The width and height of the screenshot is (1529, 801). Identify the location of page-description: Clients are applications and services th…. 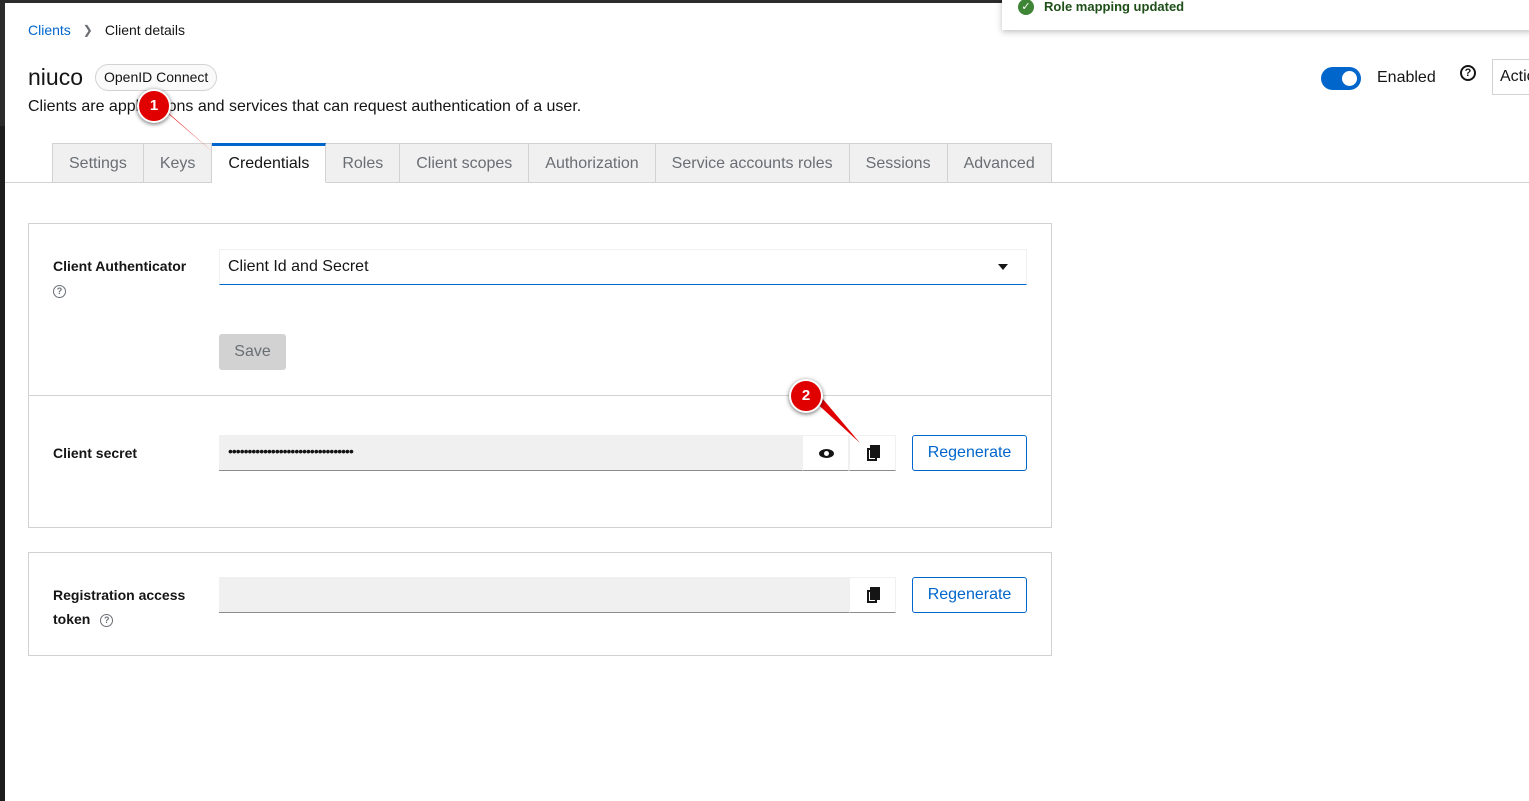
(305, 106).